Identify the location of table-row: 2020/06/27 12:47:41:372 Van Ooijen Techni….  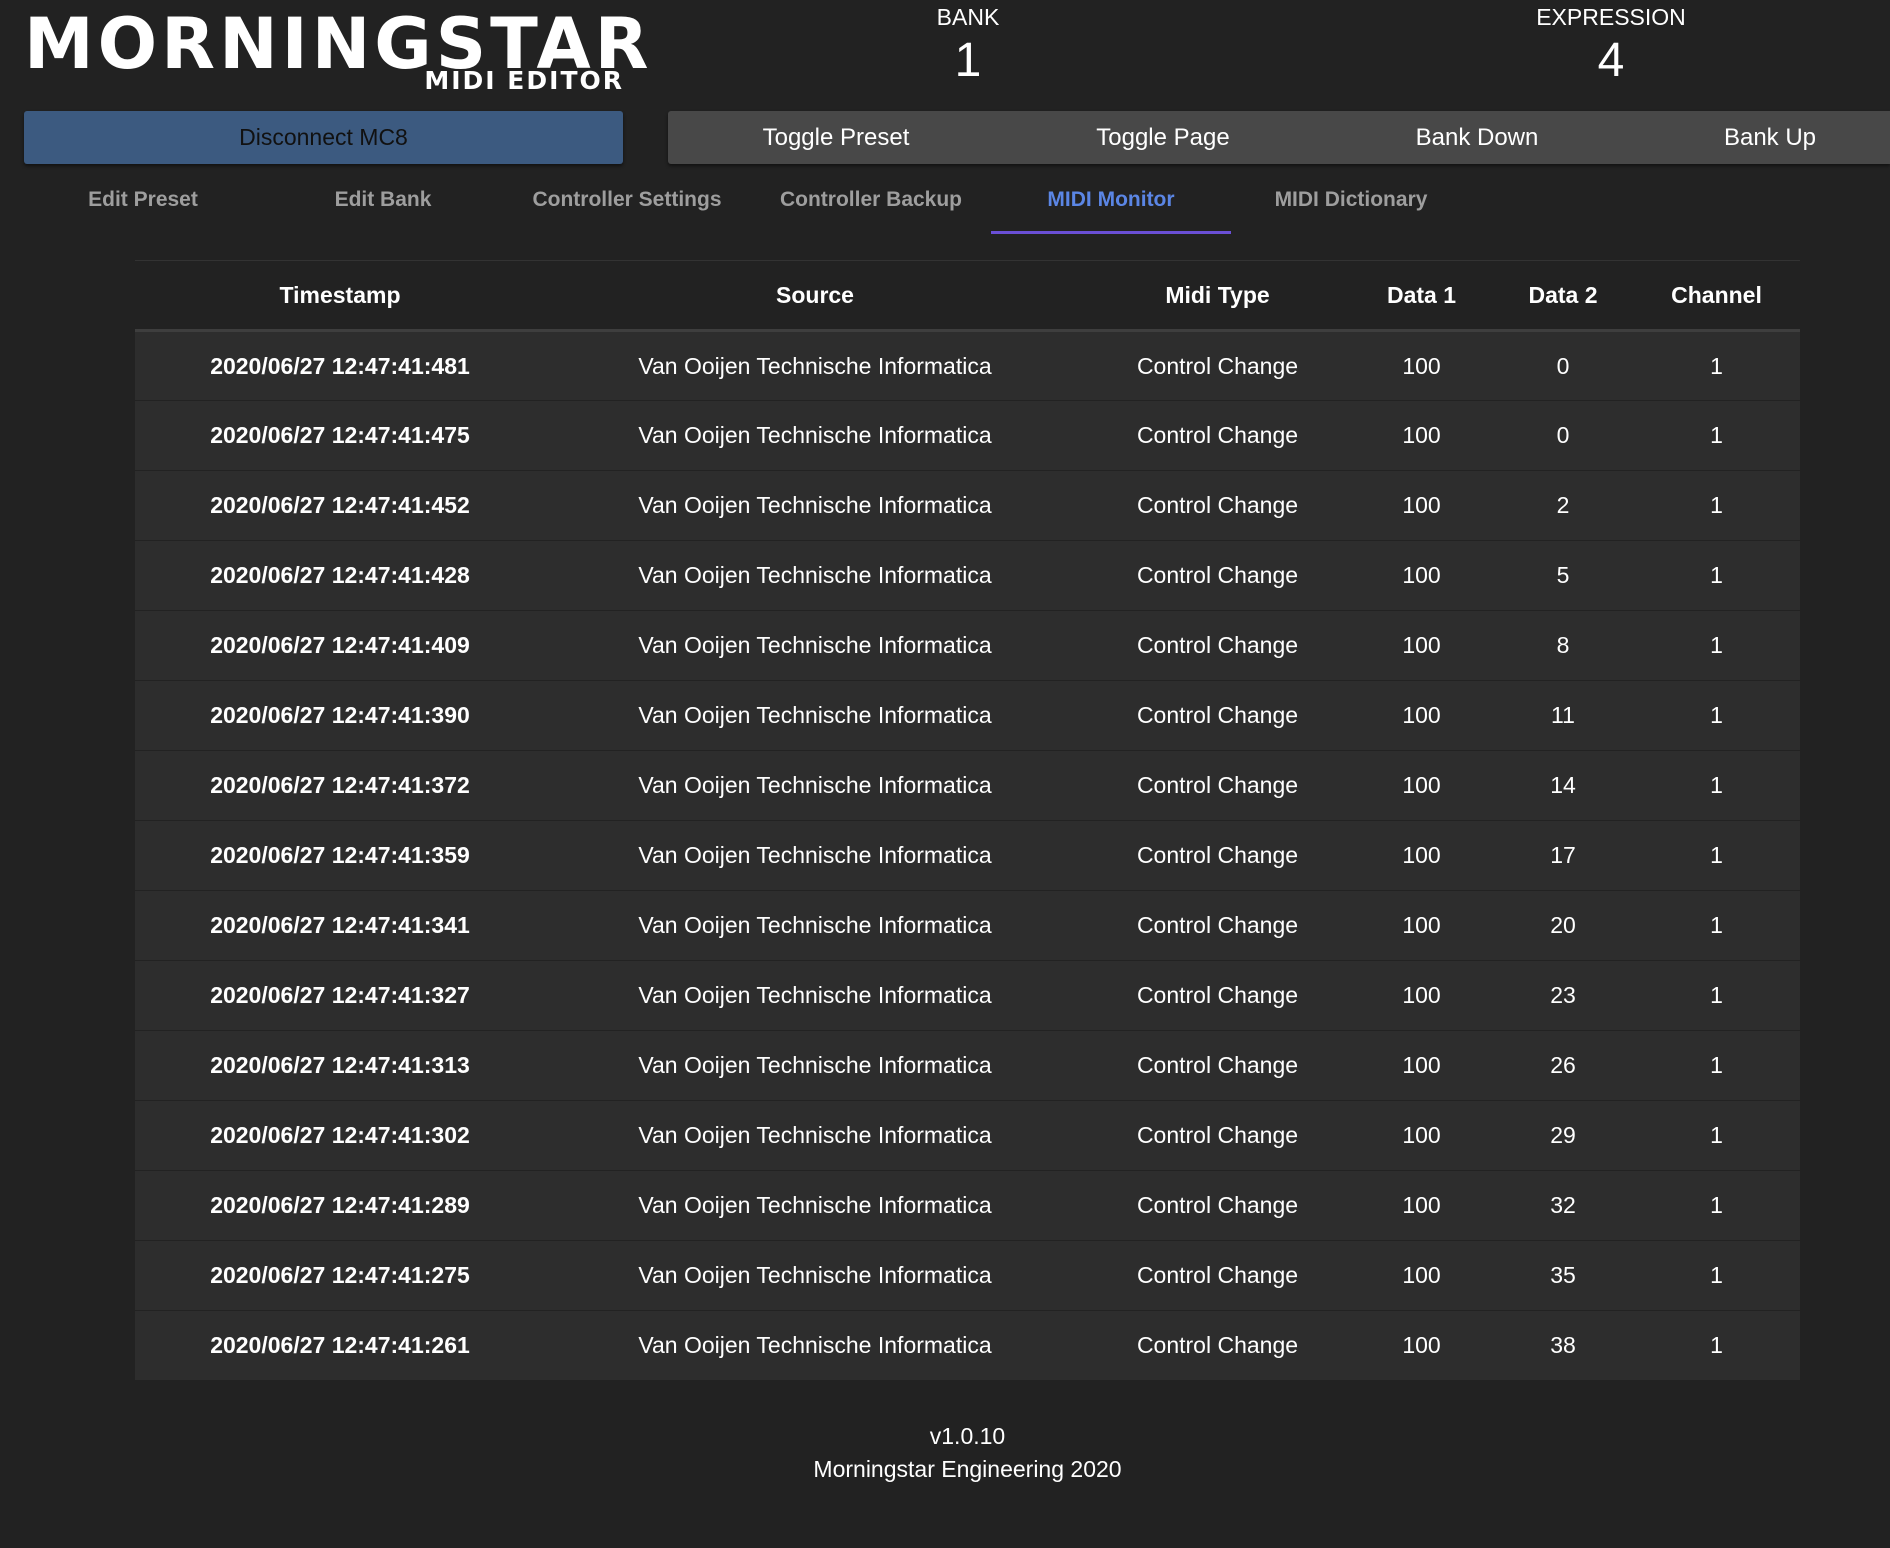
(967, 785).